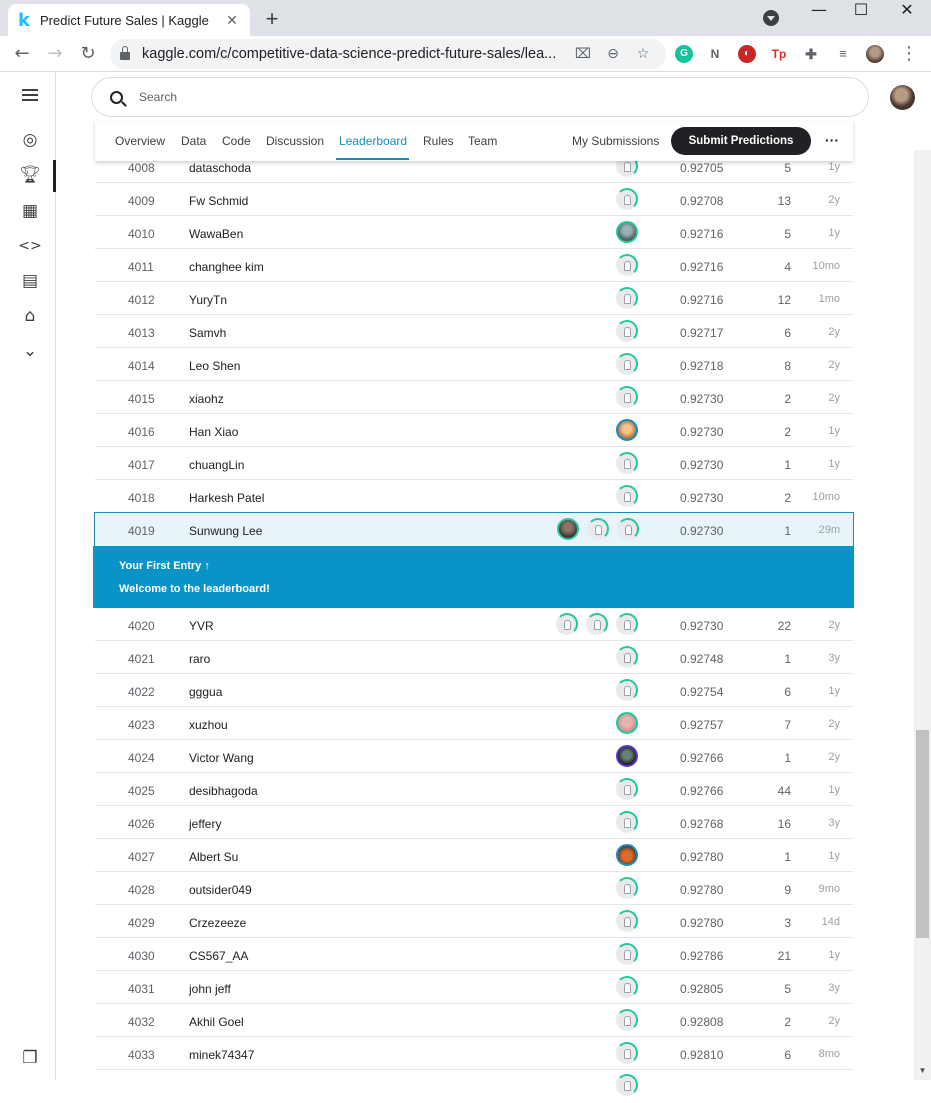 The width and height of the screenshot is (931, 1103). Describe the element at coordinates (474, 430) in the screenshot. I see `table-row: 4016 Han Xiao 0.92730 2 1y` at that location.